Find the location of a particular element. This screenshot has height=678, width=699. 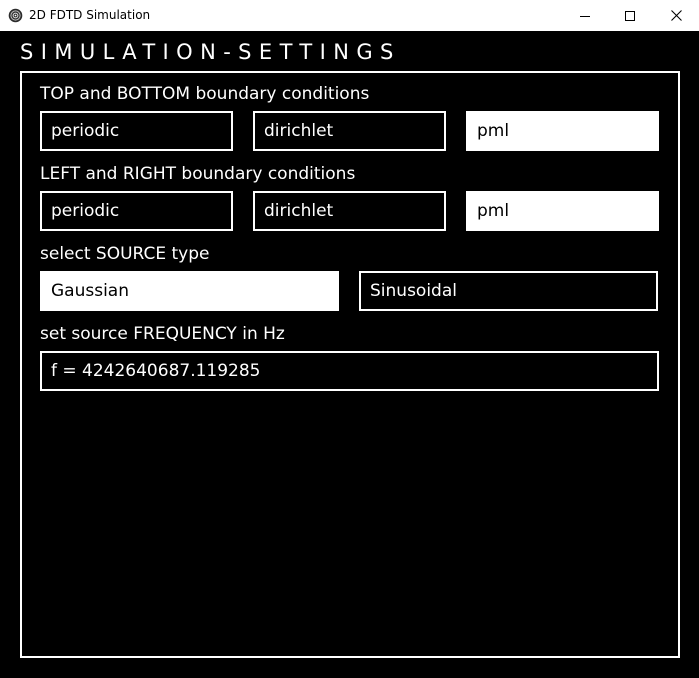

left-right-dirichlet-button: dirichlet is located at coordinates (349, 211).